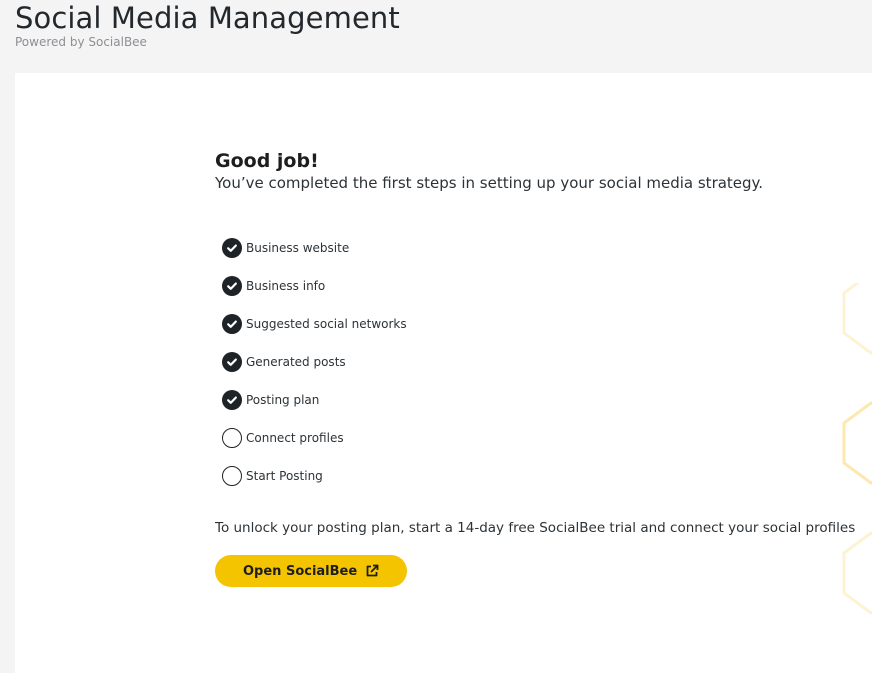 This screenshot has width=872, height=673. Describe the element at coordinates (296, 362) in the screenshot. I see `step-label: Generated posts` at that location.